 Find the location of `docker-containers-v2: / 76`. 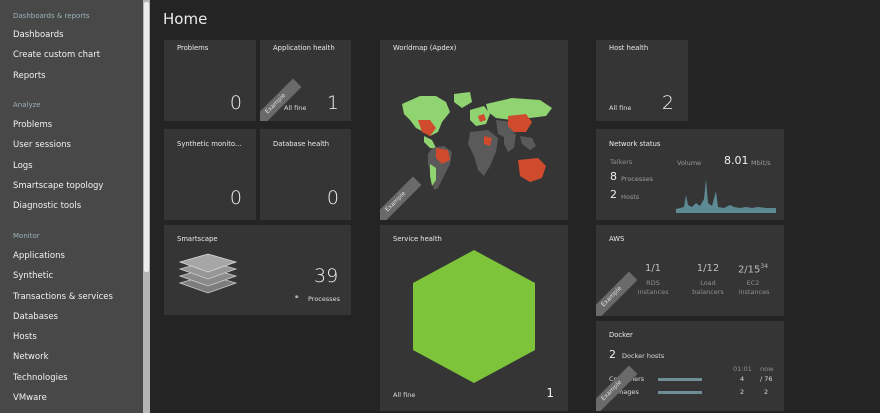

docker-containers-v2: / 76 is located at coordinates (766, 379).